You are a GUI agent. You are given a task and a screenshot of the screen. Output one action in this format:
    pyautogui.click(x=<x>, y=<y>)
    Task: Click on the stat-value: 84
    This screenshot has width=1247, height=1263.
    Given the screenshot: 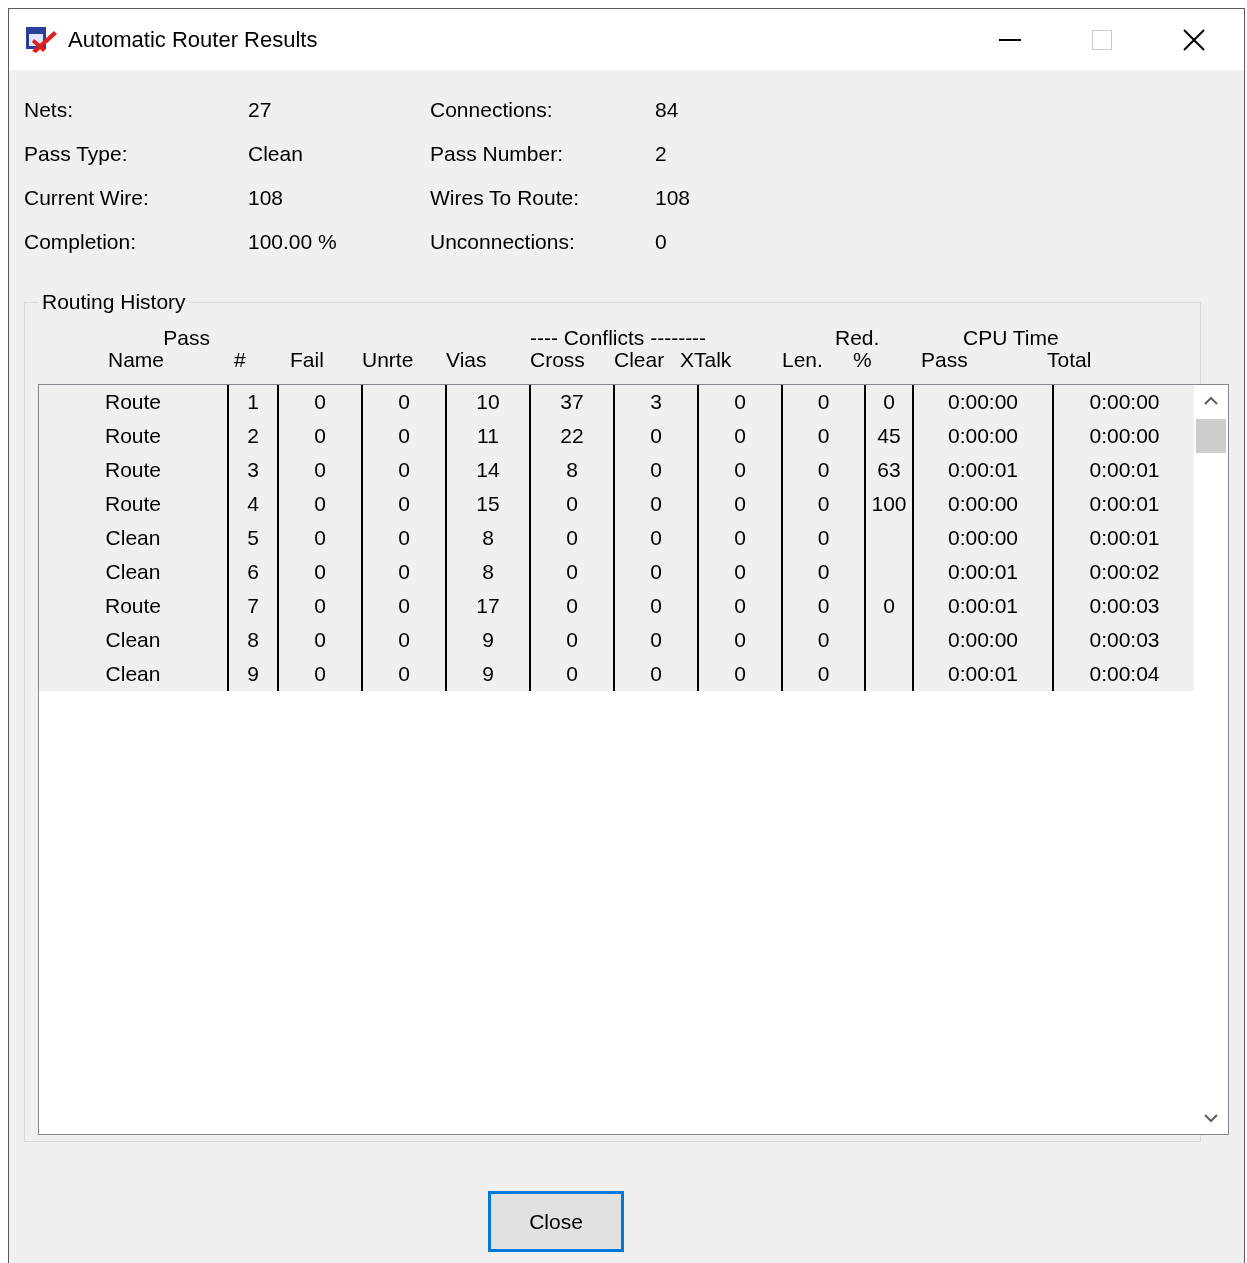 What is the action you would take?
    pyautogui.click(x=667, y=109)
    